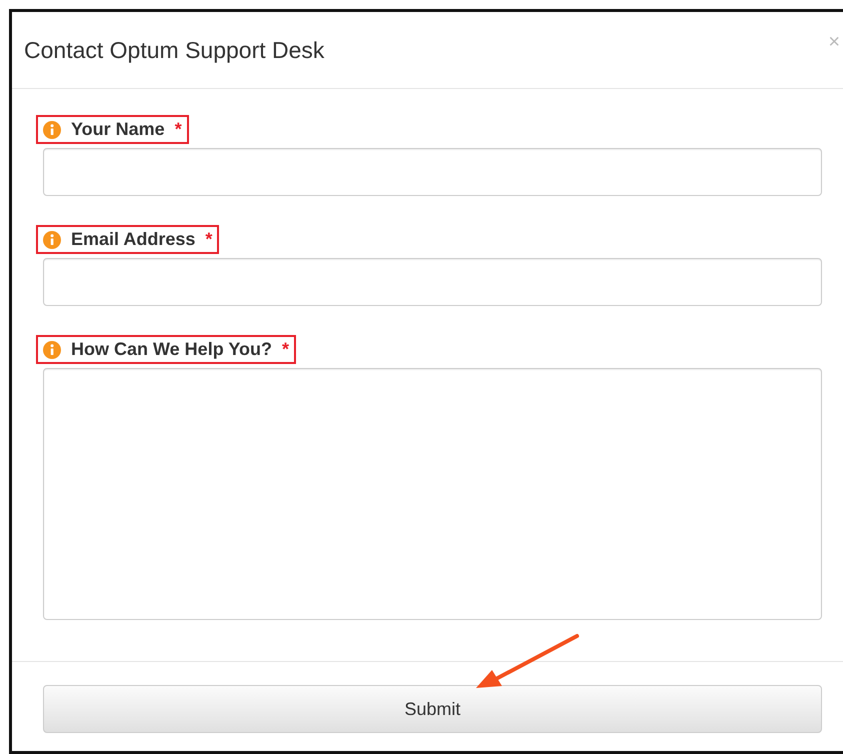 This screenshot has height=754, width=843. I want to click on label-text: How Can We Help You?, so click(171, 349).